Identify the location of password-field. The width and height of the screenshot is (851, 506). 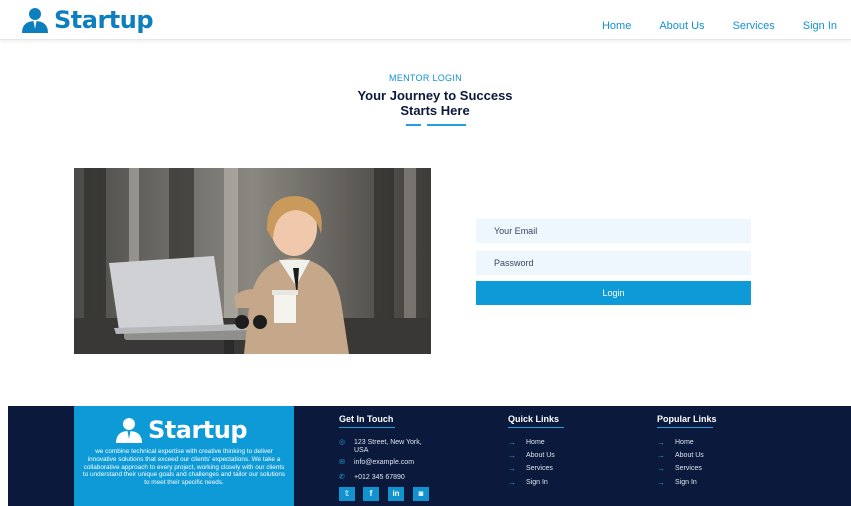
(613, 263).